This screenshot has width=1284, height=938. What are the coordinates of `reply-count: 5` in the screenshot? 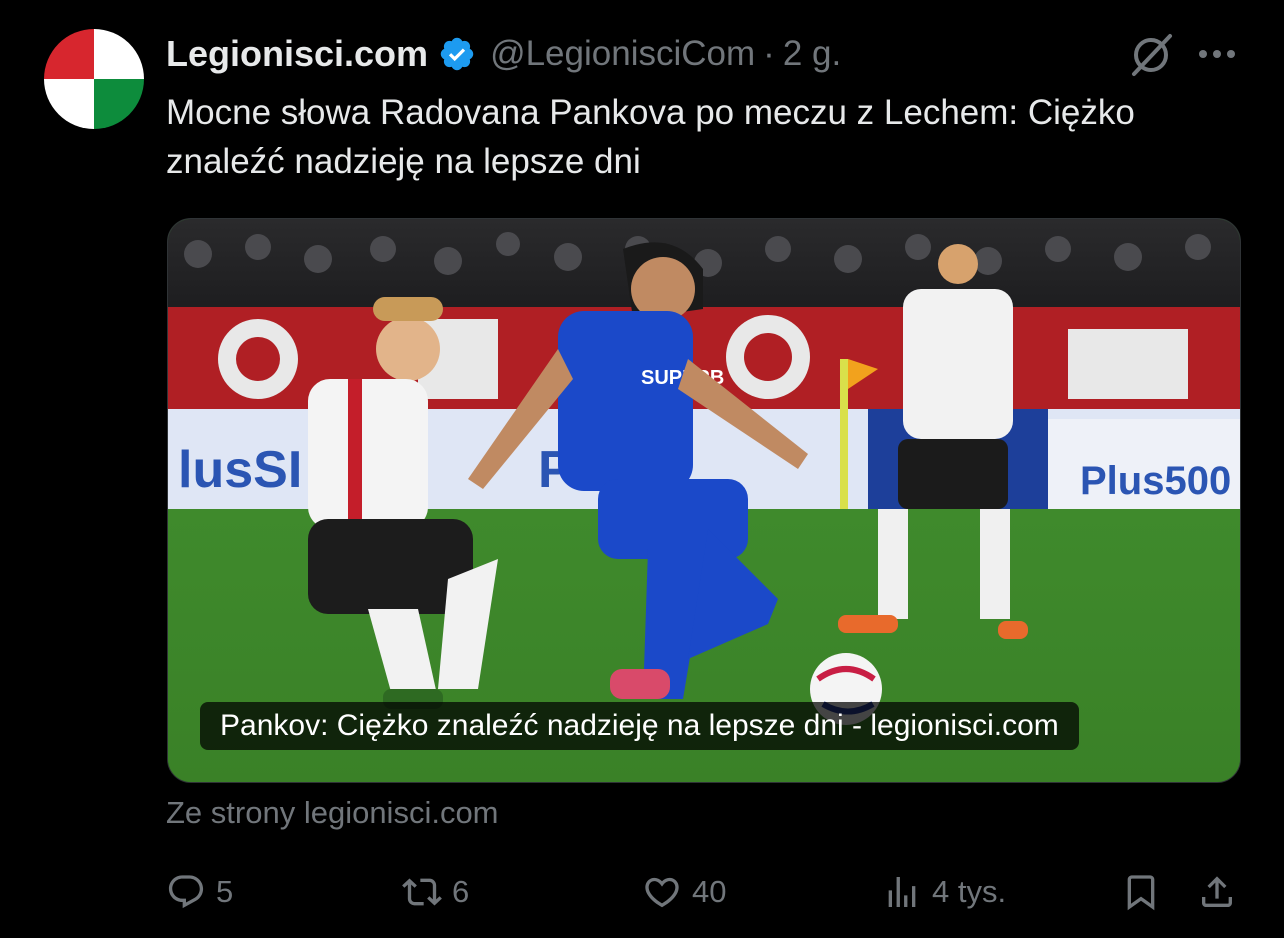 It's located at (225, 891).